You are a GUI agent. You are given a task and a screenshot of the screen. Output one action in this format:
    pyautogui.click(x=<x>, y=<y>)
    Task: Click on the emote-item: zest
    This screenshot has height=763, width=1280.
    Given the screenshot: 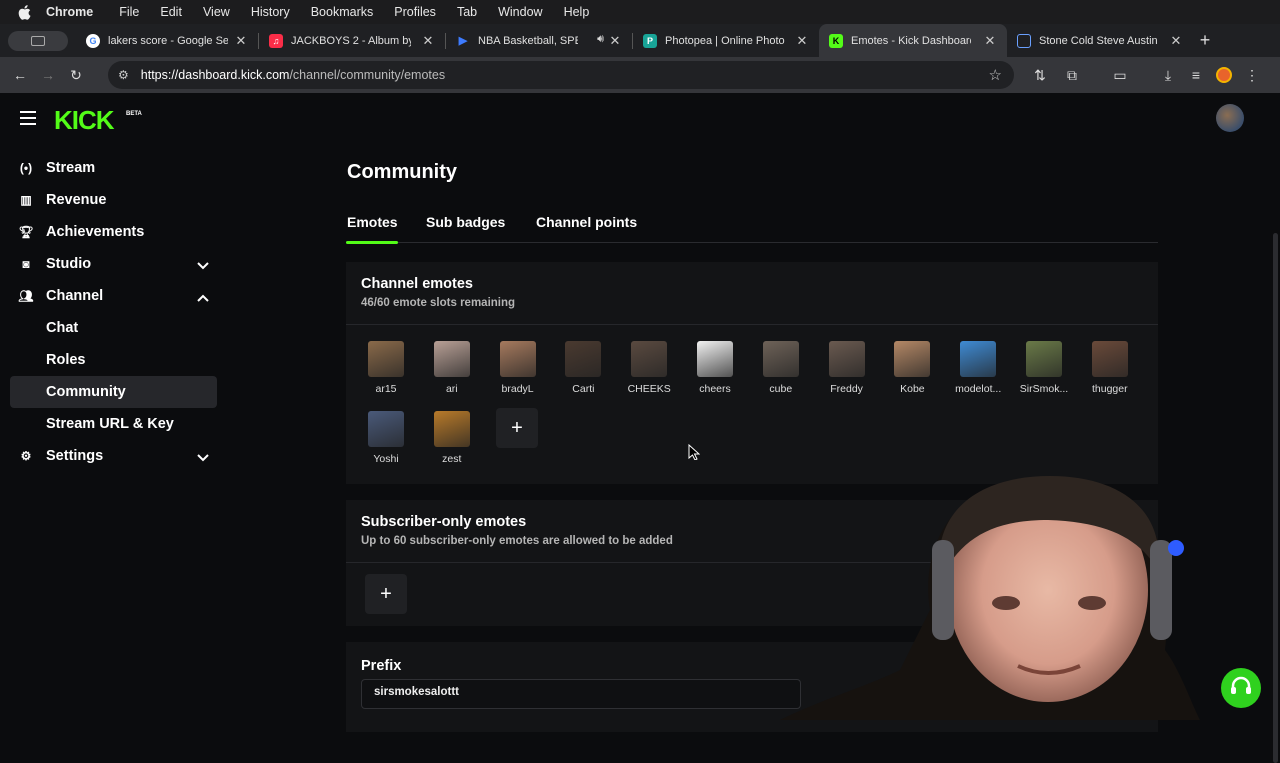 What is the action you would take?
    pyautogui.click(x=452, y=438)
    